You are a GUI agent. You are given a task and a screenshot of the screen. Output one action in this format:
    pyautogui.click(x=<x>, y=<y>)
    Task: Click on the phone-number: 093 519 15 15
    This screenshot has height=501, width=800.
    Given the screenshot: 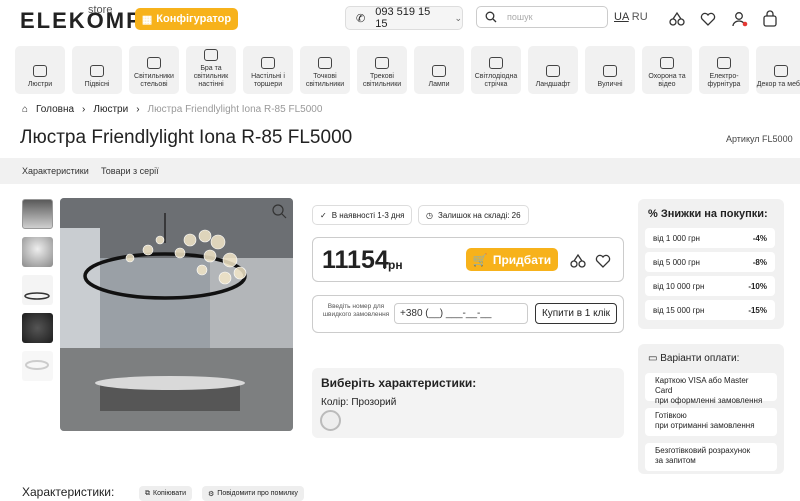 What is the action you would take?
    pyautogui.click(x=403, y=18)
    